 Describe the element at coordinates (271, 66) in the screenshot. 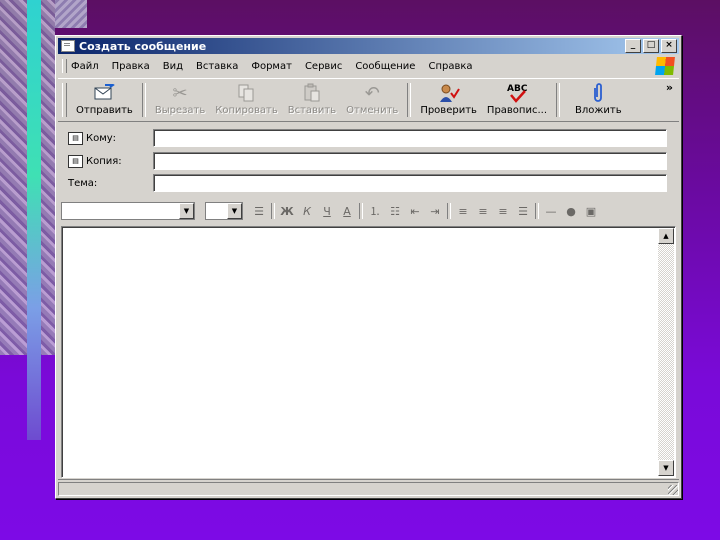

I see `menu-format: Формат` at that location.